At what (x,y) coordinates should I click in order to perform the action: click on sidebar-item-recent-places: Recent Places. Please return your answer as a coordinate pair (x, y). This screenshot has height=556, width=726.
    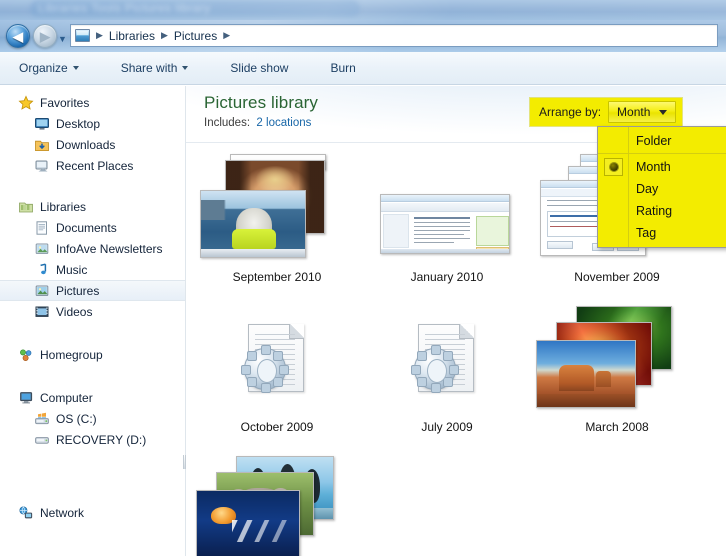
    Looking at the image, I should click on (93, 165).